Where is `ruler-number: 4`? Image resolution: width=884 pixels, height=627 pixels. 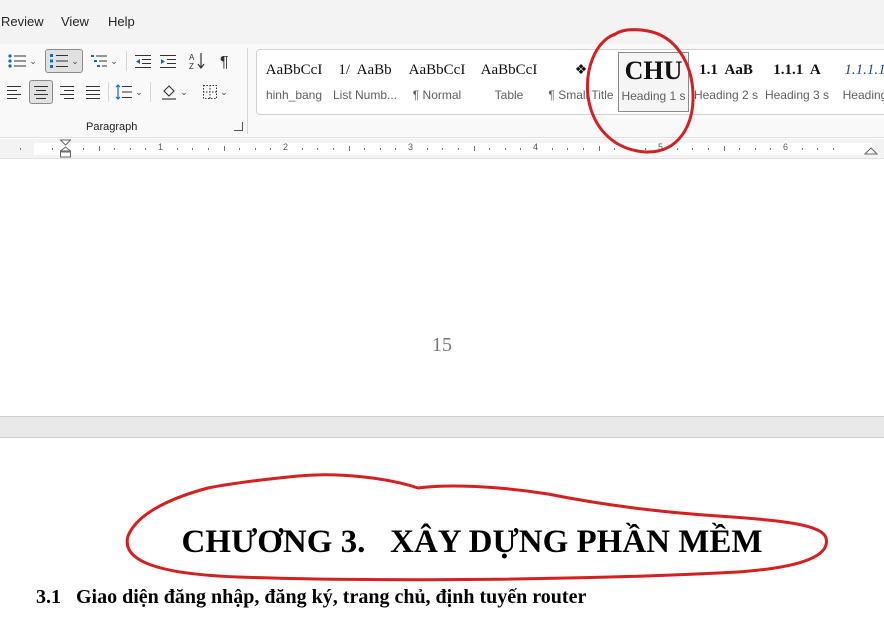 ruler-number: 4 is located at coordinates (536, 147).